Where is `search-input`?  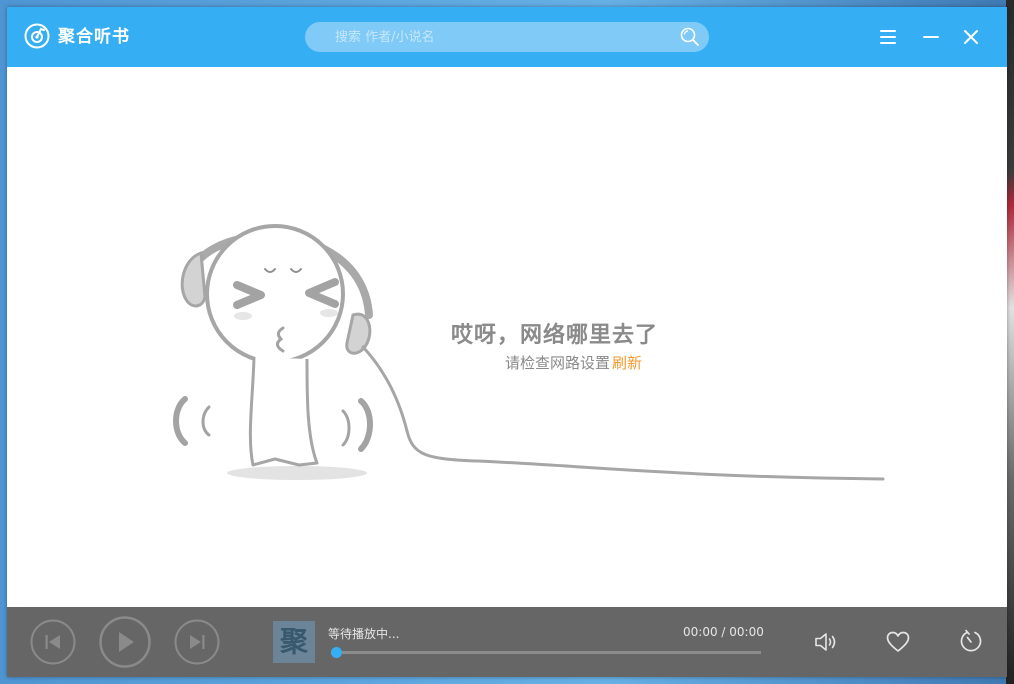
search-input is located at coordinates (499, 37).